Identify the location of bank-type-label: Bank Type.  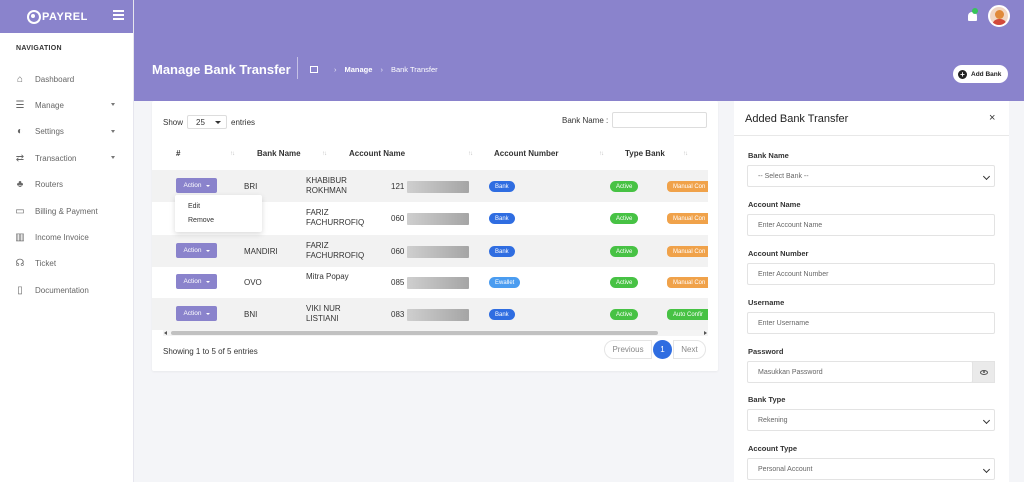
(767, 399).